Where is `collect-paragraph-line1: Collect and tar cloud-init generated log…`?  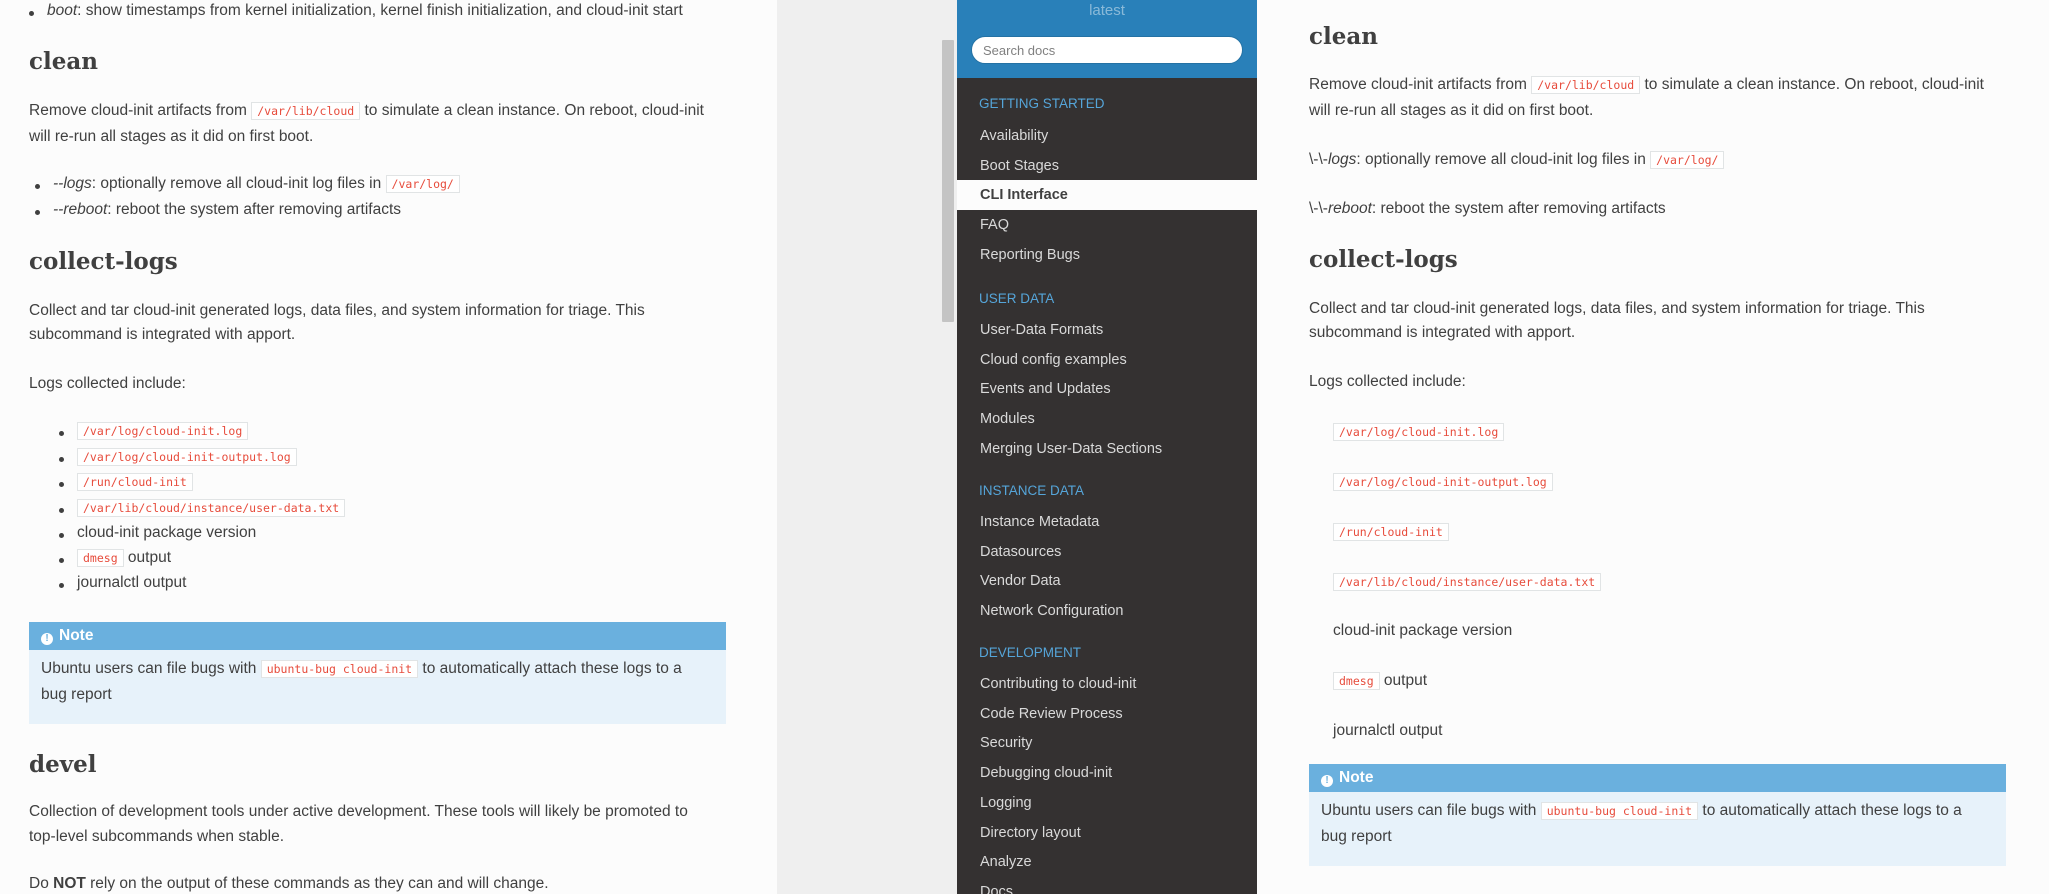
collect-paragraph-line1: Collect and tar cloud-init generated log… is located at coordinates (1617, 308).